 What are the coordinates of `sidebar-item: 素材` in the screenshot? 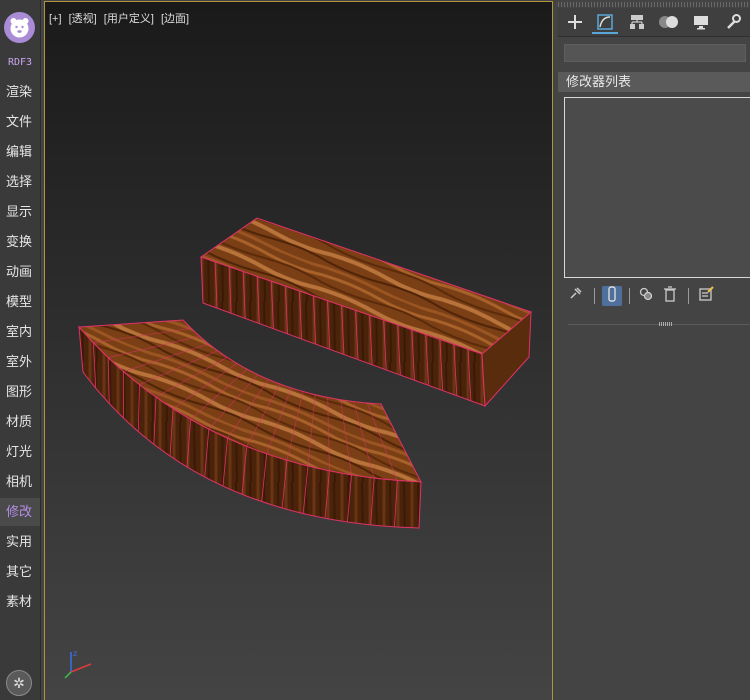 It's located at (20, 602).